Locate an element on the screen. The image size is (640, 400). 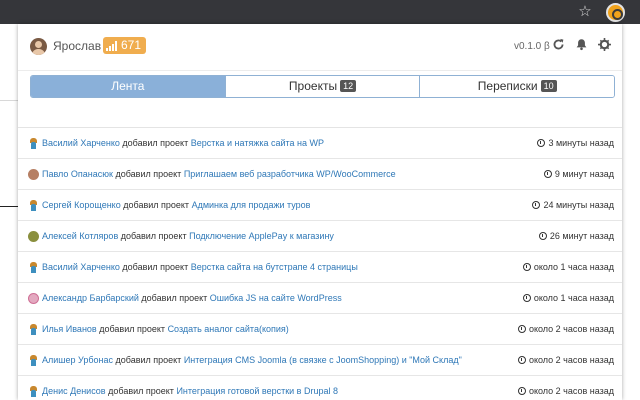
username: Ярослав is located at coordinates (77, 46).